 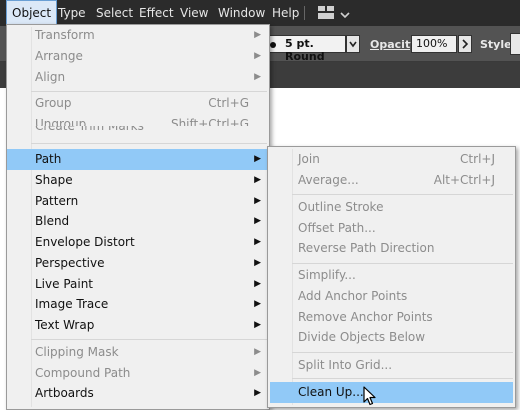 I want to click on menu-item-ungroup: Ungroup Shift+Ctrl+G, so click(x=138, y=120).